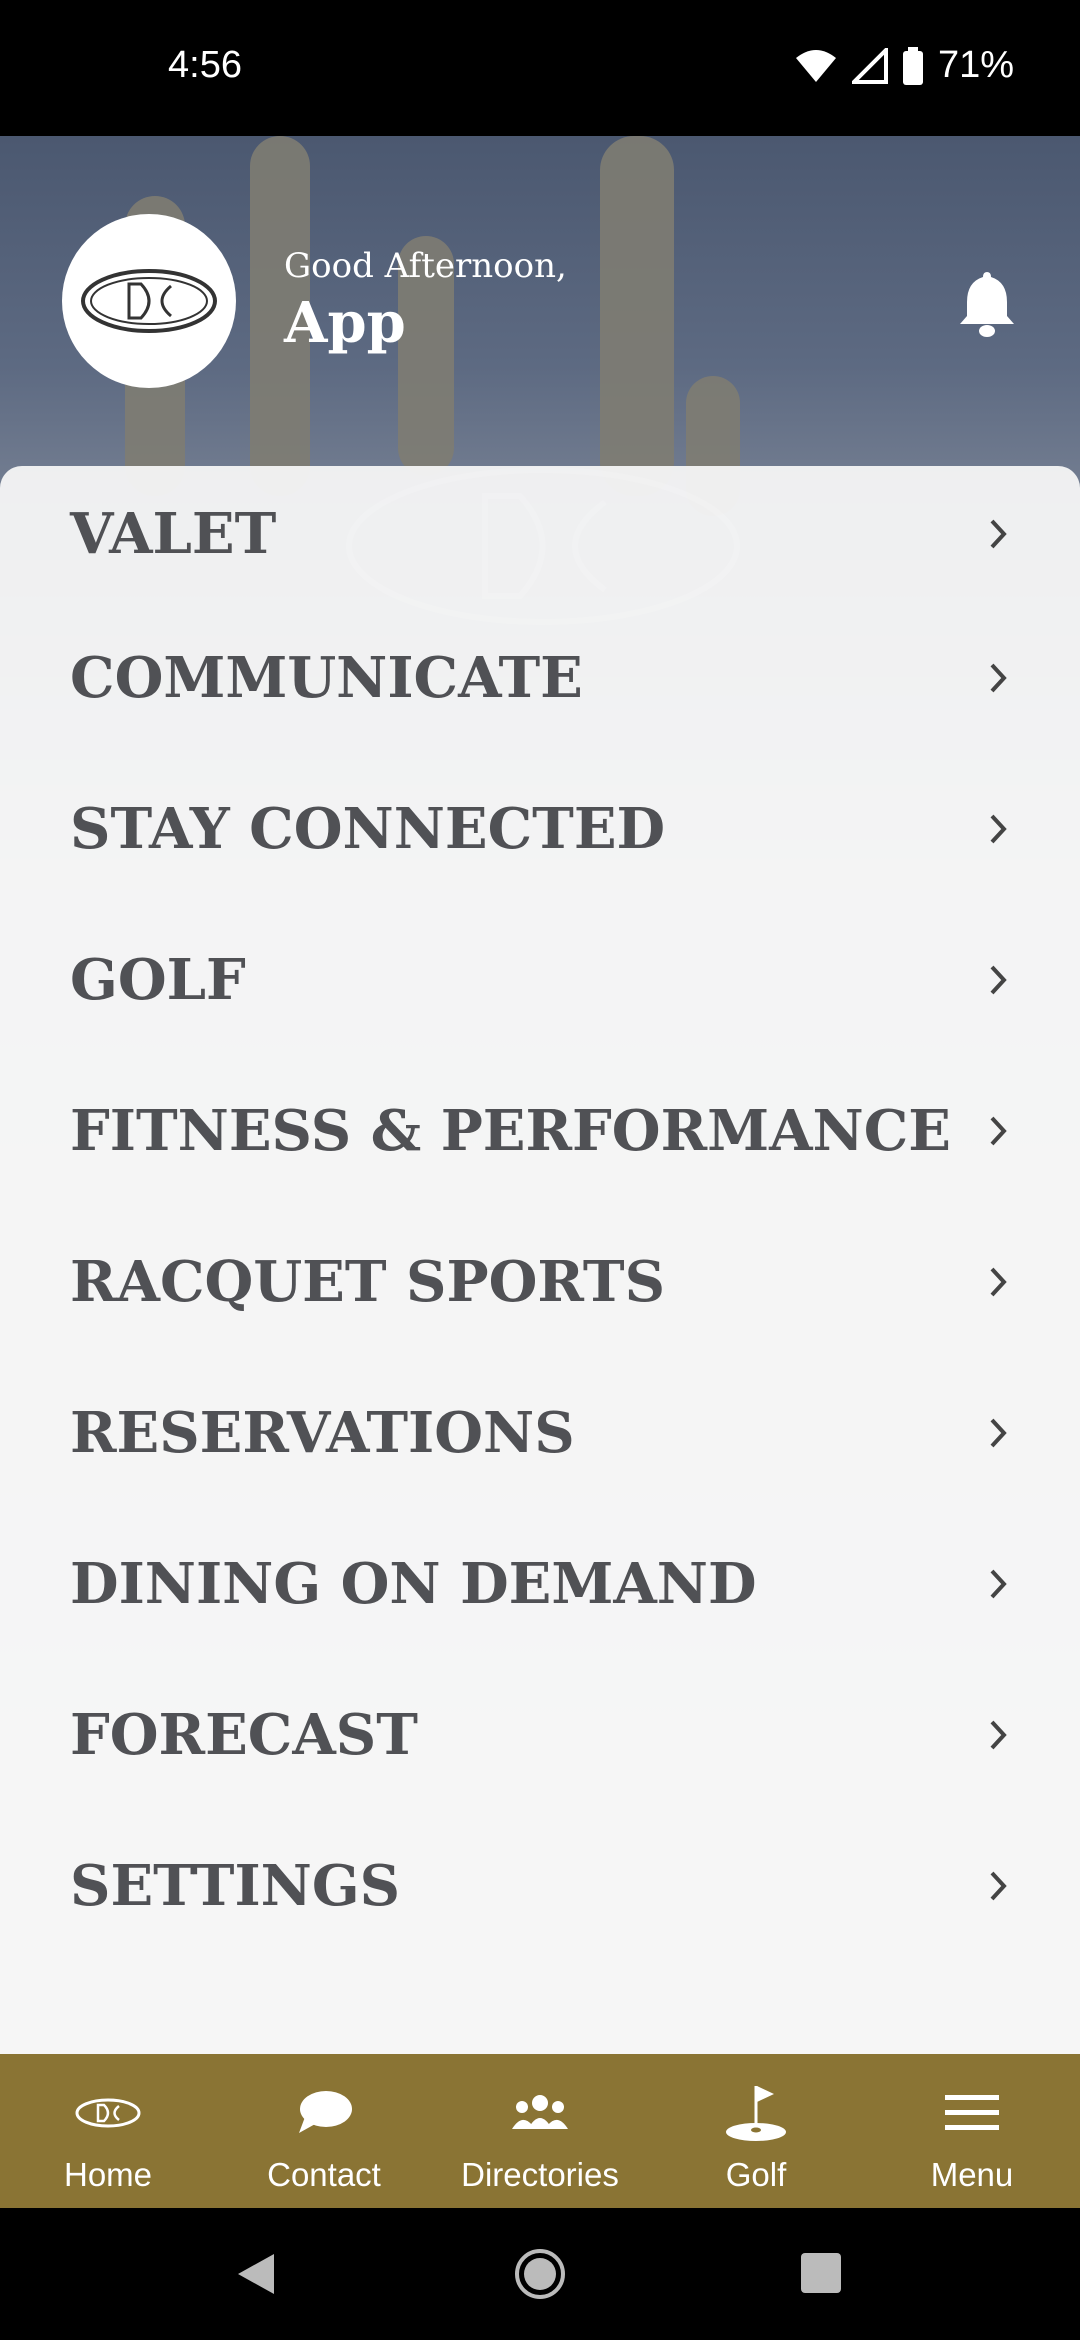 The image size is (1080, 2340). What do you see at coordinates (972, 2174) in the screenshot?
I see `nav-label: Menu` at bounding box center [972, 2174].